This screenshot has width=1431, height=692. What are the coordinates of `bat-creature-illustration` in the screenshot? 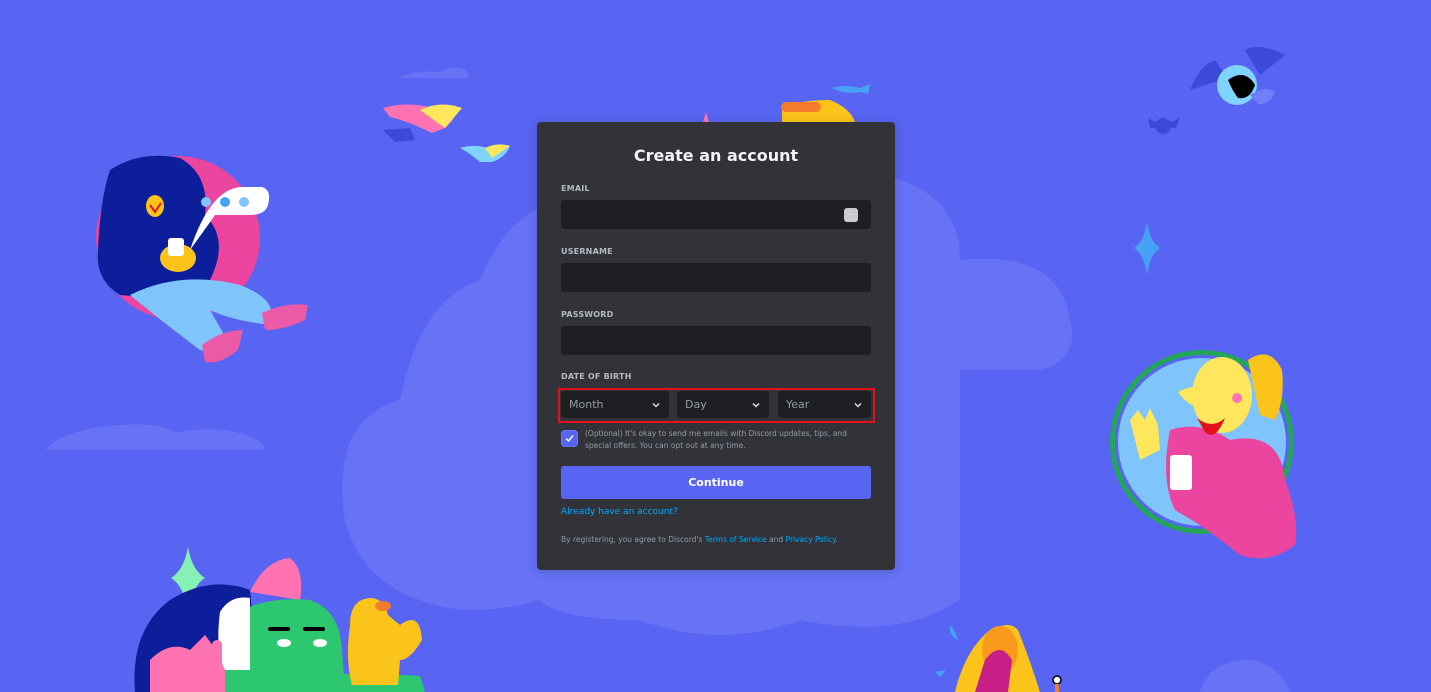 It's located at (1216, 90).